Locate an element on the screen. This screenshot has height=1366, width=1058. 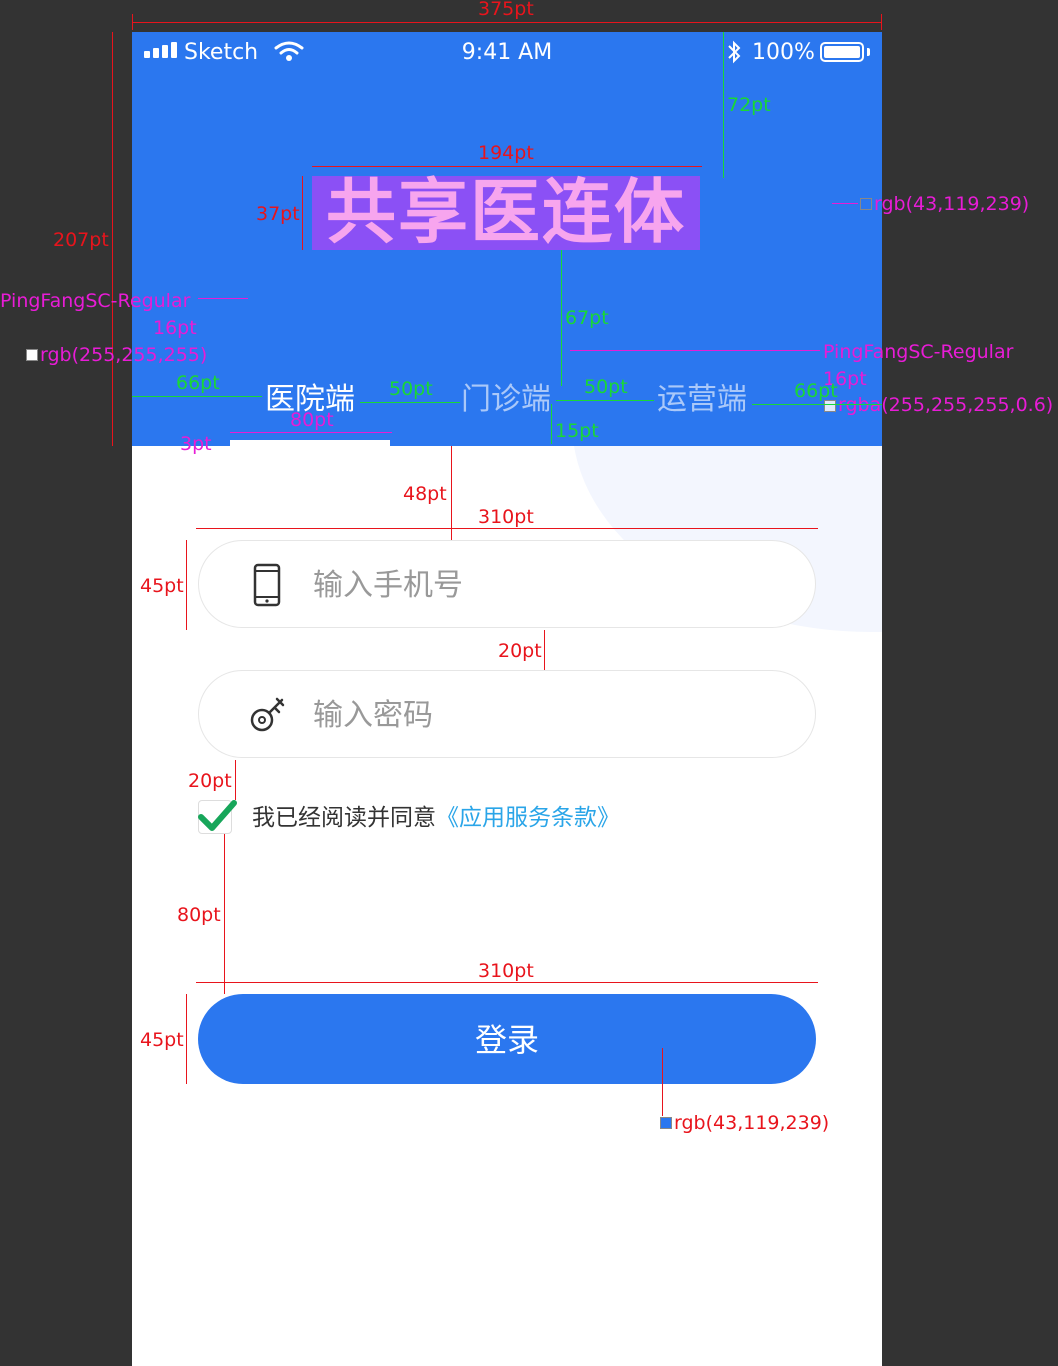
agreement-text: 我已经阅读并同意《应用服务条款》 is located at coordinates (436, 818).